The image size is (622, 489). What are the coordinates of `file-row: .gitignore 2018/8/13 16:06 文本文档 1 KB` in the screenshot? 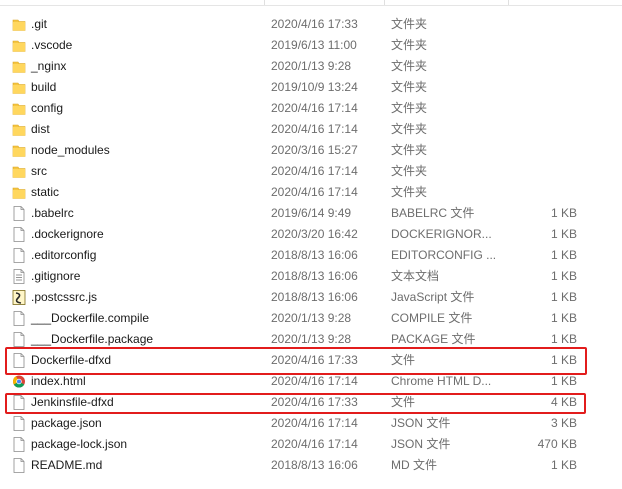 It's located at (311, 276).